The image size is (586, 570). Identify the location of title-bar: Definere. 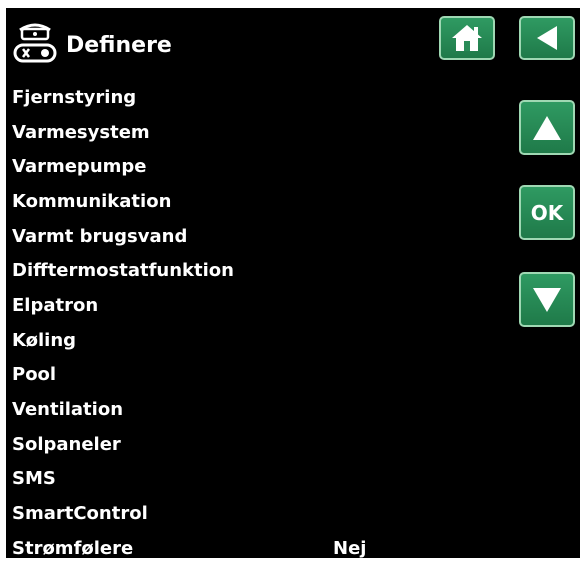
(92, 45).